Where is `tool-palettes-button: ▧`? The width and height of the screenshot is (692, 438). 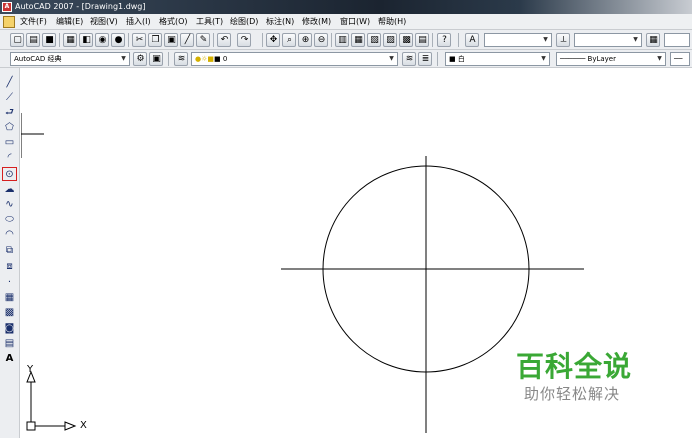 tool-palettes-button: ▧ is located at coordinates (374, 40).